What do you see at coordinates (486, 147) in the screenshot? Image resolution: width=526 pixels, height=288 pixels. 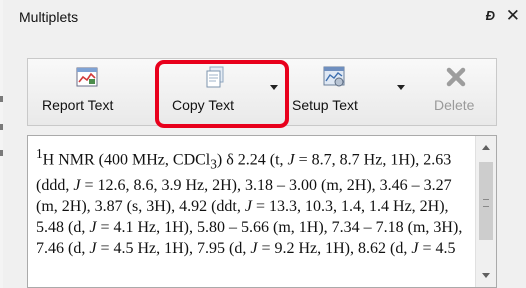 I see `scroll-up-arrow-icon` at bounding box center [486, 147].